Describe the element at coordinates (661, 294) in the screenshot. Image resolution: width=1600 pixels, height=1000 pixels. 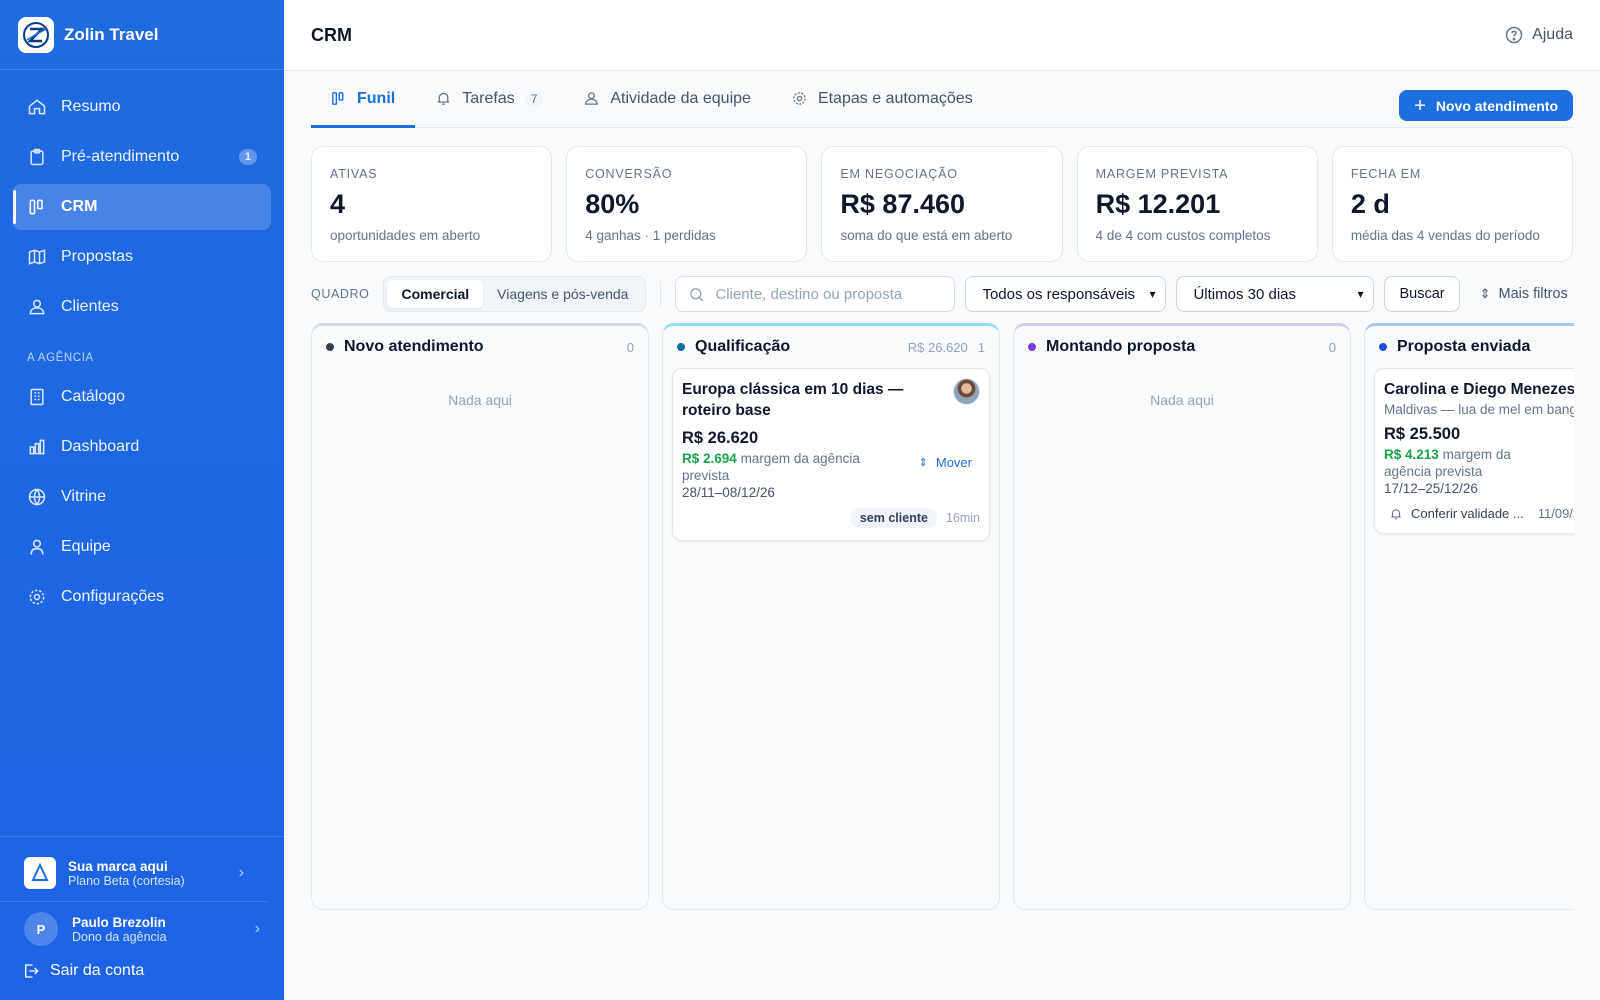
I see `divider` at that location.